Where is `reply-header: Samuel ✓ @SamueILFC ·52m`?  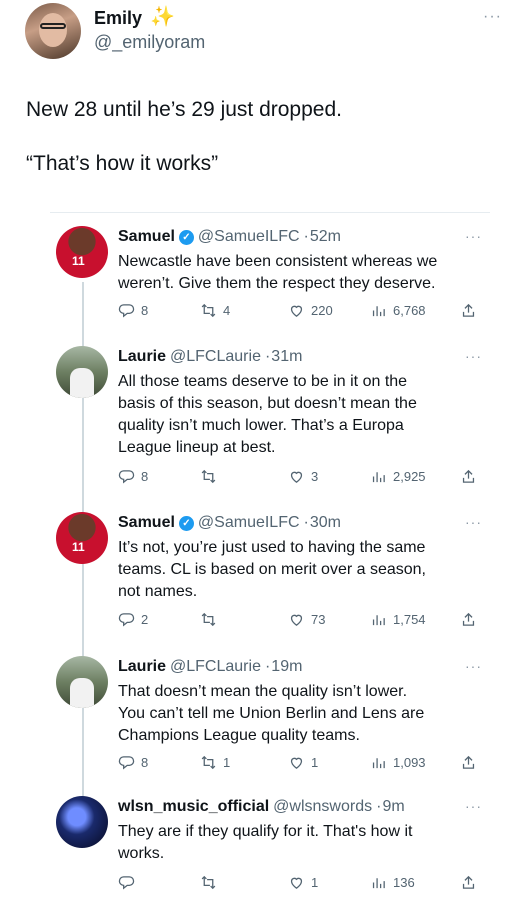 reply-header: Samuel ✓ @SamueILFC ·52m is located at coordinates (229, 237).